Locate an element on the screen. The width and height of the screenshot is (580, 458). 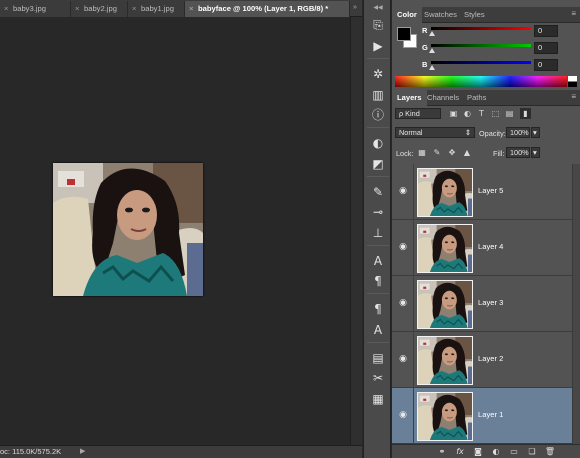
layer-row: ◉ Layer 2 is located at coordinates (482, 360).